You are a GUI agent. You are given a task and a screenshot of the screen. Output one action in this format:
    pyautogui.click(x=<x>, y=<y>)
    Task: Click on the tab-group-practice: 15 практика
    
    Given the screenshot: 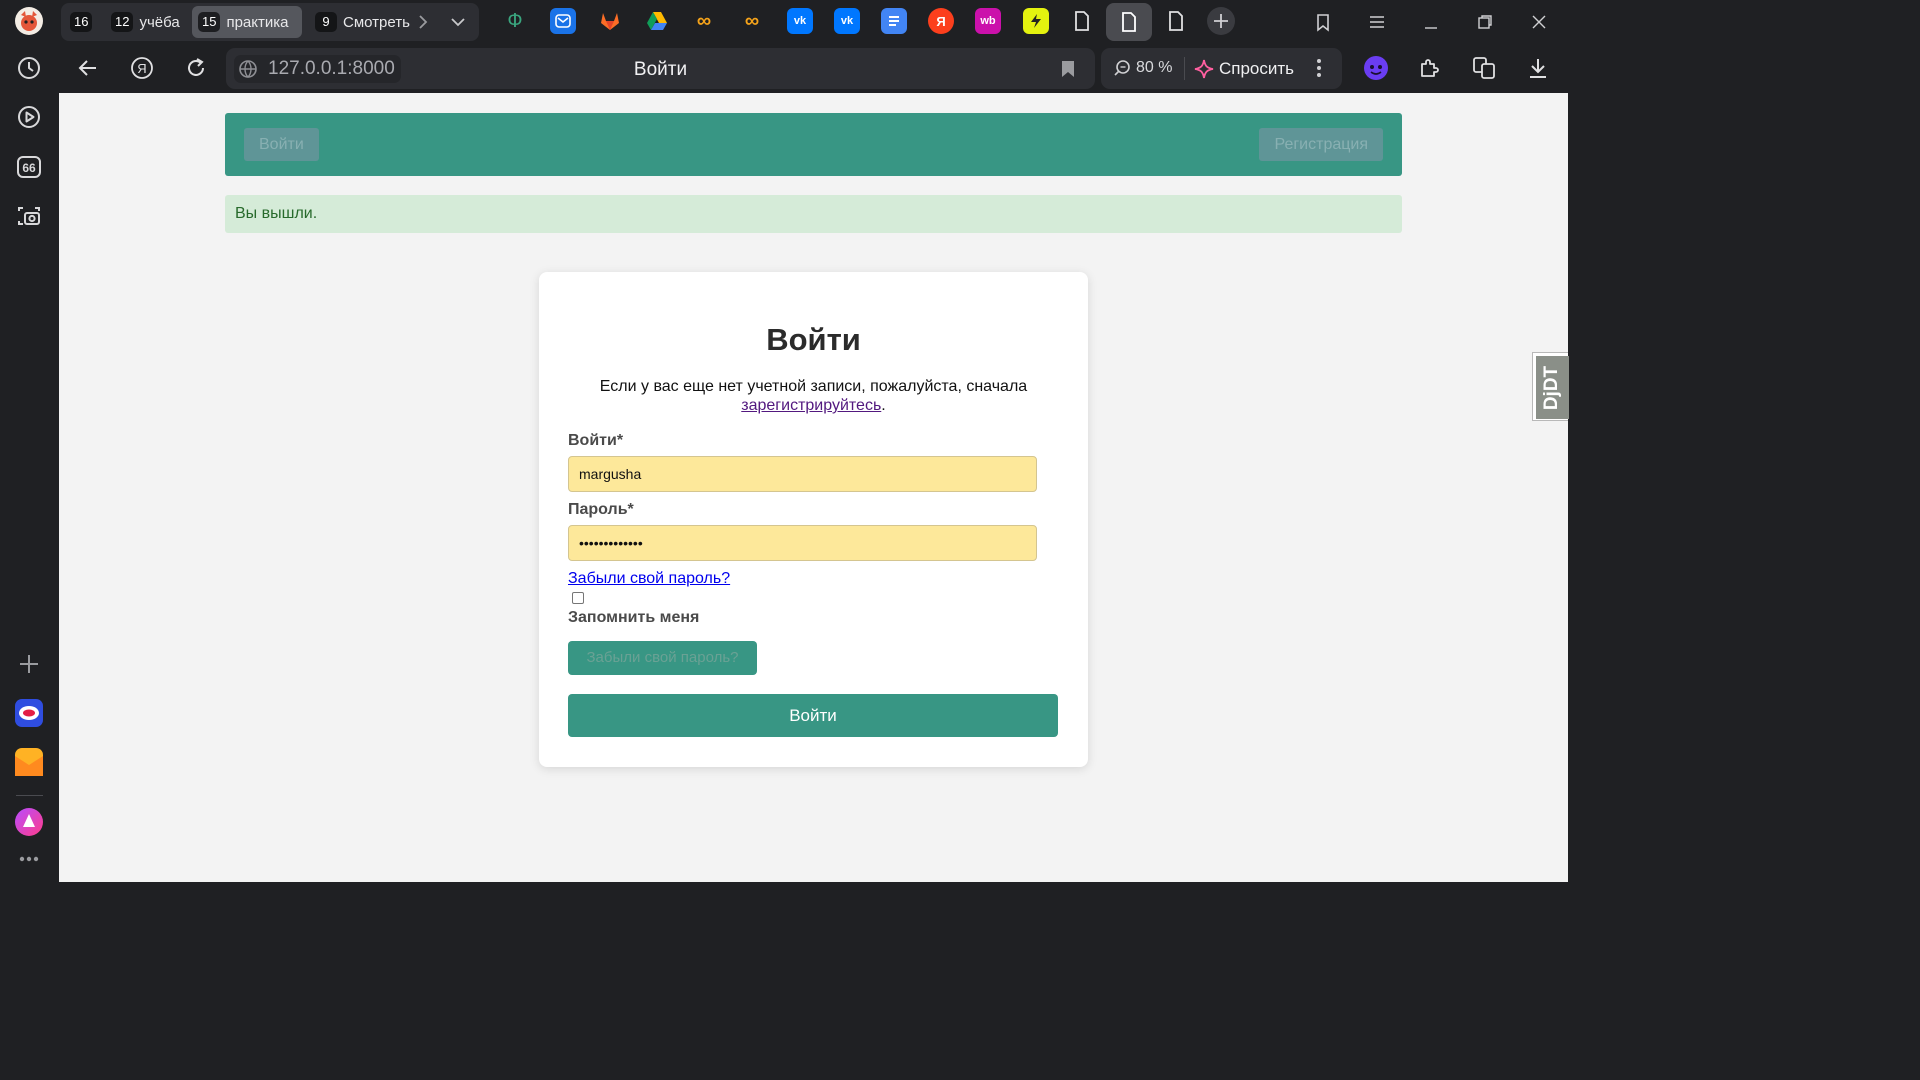 What is the action you would take?
    pyautogui.click(x=247, y=22)
    